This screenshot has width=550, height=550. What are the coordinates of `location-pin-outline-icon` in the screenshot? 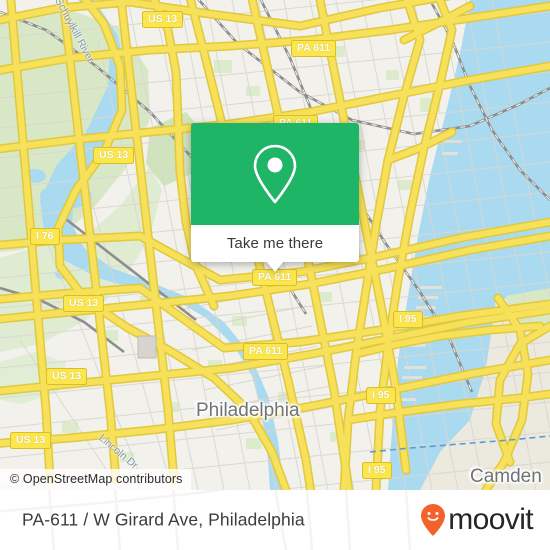 It's located at (275, 174).